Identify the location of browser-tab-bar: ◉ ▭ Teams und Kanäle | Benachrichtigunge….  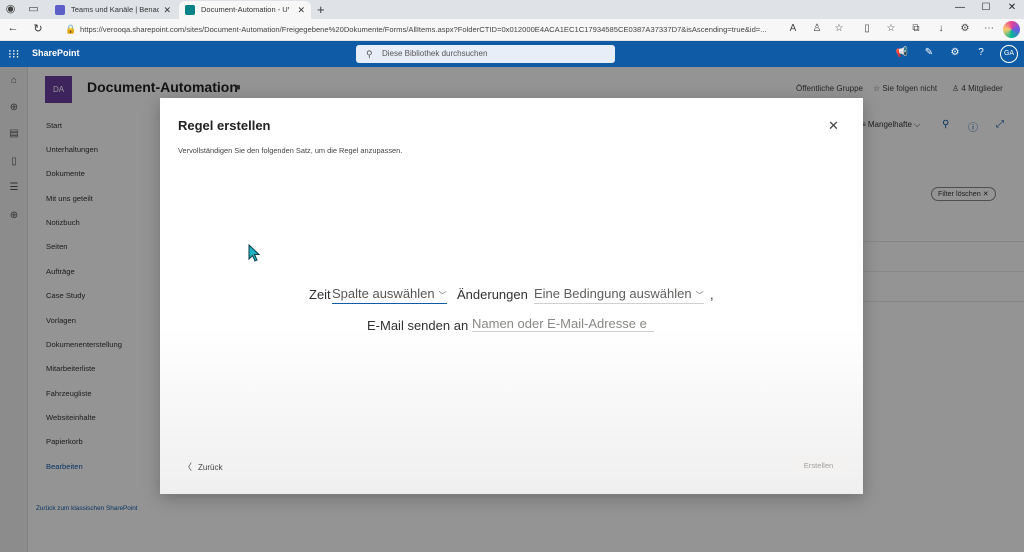
(512, 9).